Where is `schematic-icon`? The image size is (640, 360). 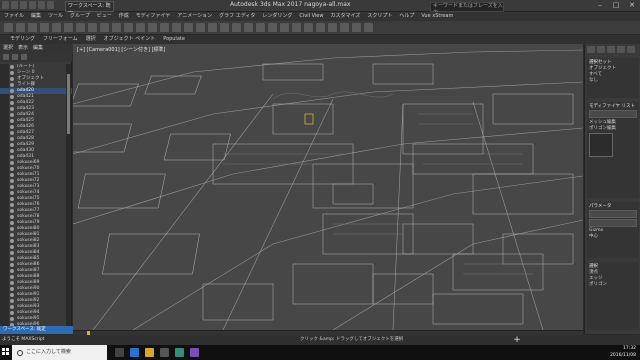 schematic-icon is located at coordinates (320, 27).